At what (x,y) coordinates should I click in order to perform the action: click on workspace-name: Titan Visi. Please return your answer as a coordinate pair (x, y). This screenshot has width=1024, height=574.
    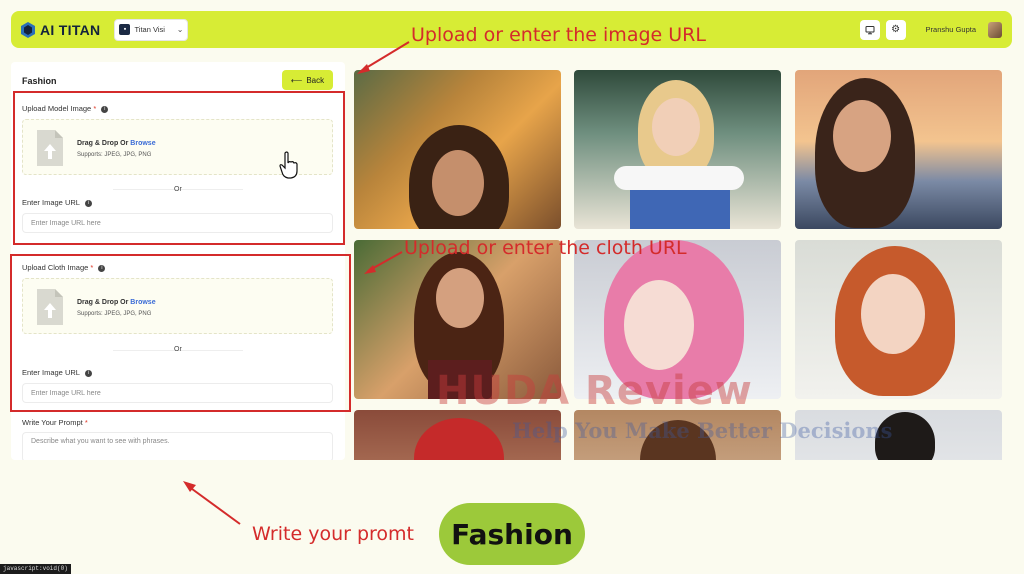
    Looking at the image, I should click on (149, 29).